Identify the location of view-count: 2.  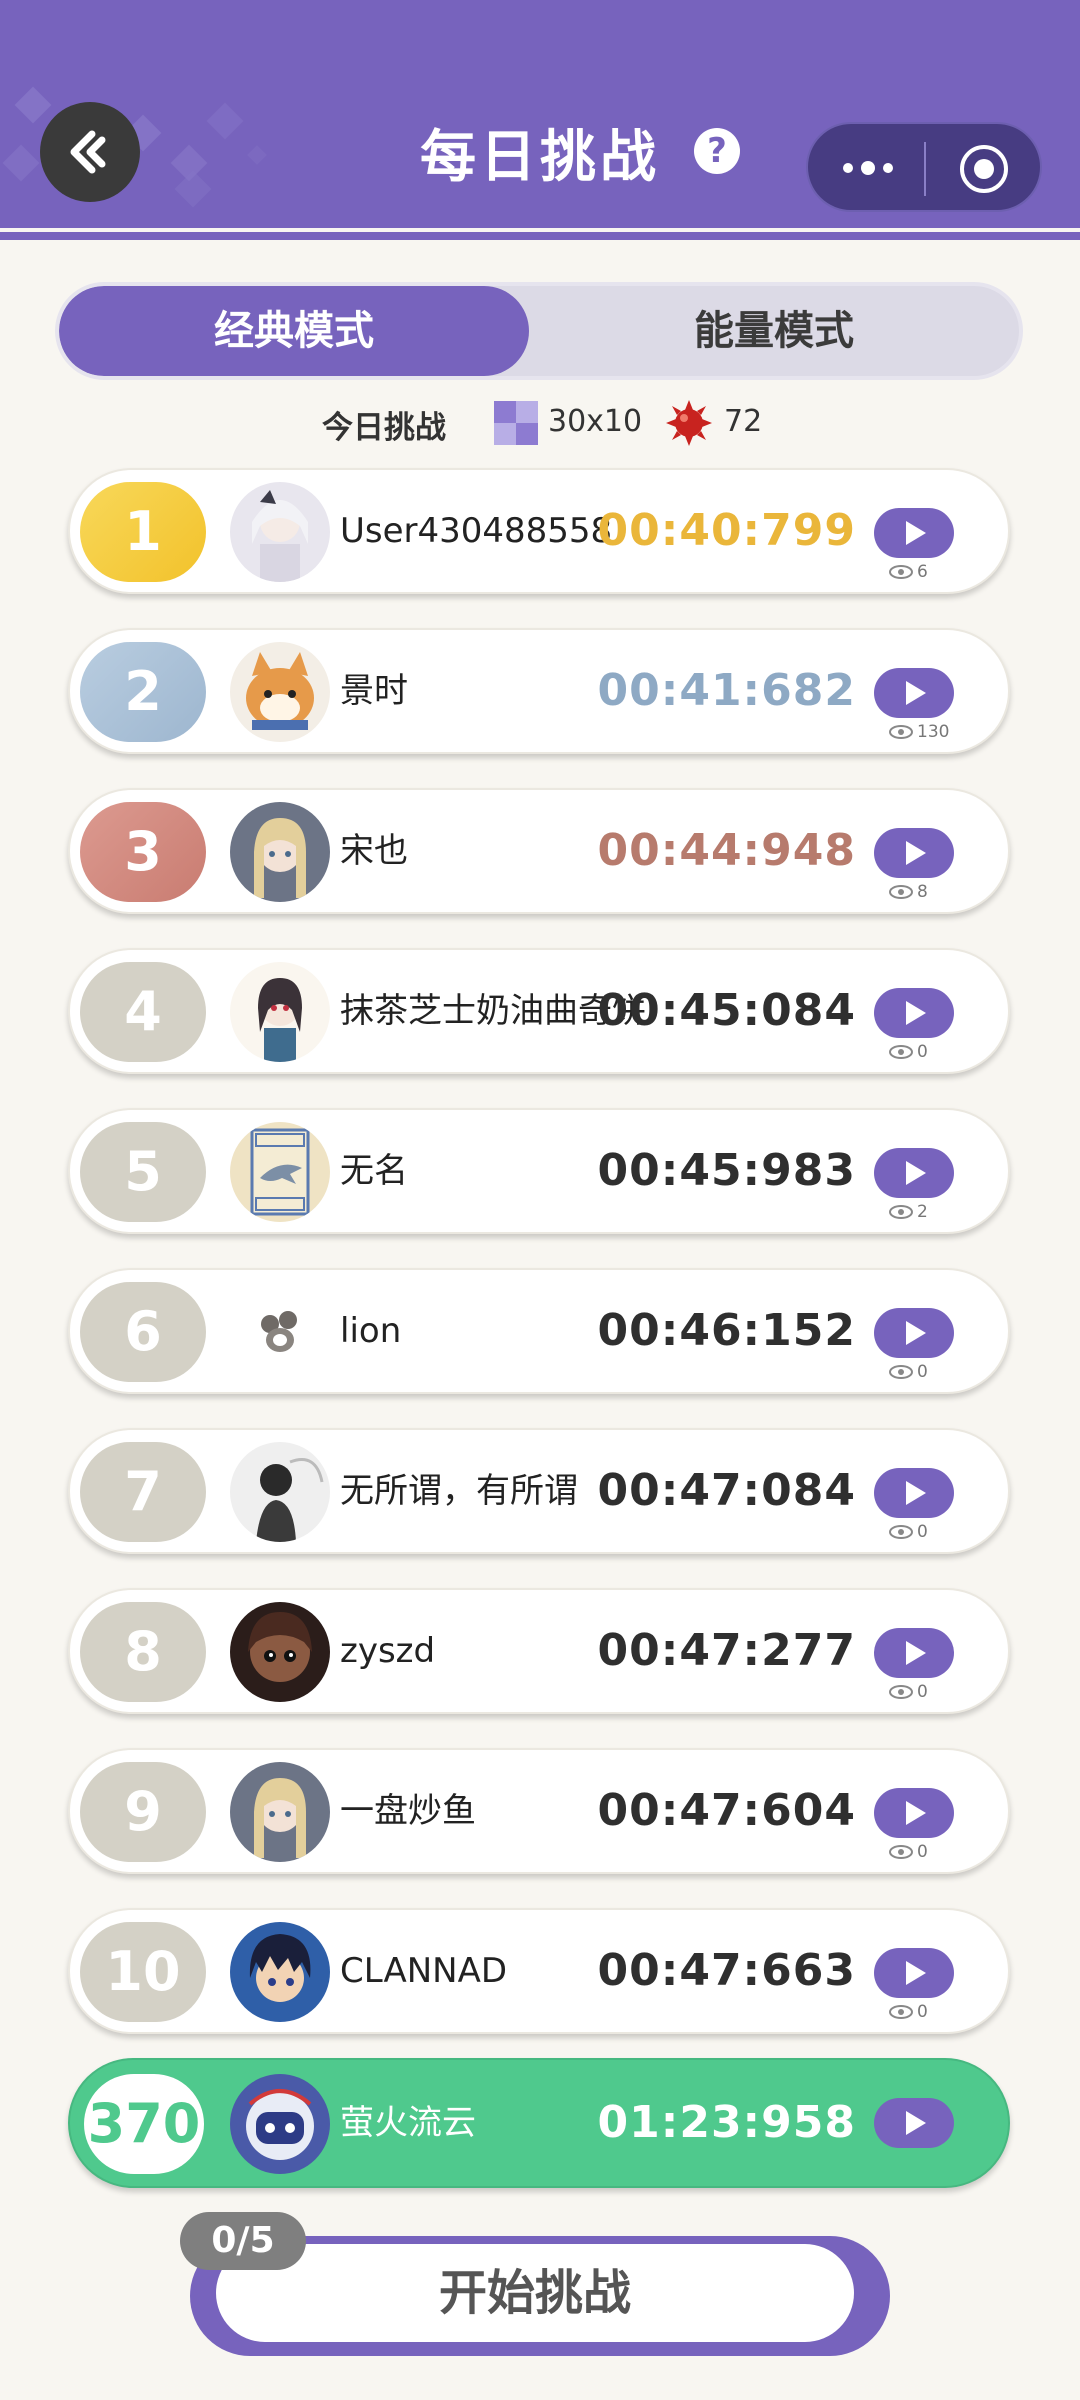
(908, 1212).